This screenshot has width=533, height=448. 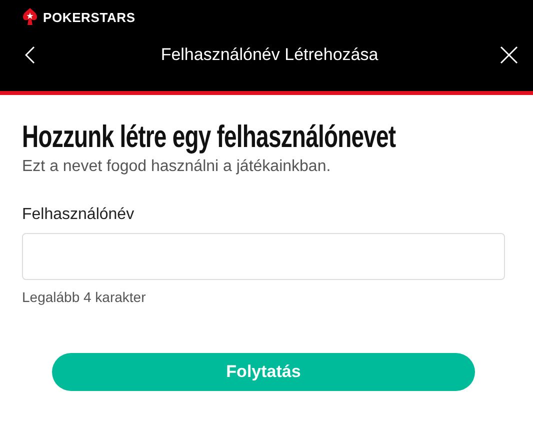 I want to click on field-hint: Legalább 4 karakter, so click(x=84, y=297).